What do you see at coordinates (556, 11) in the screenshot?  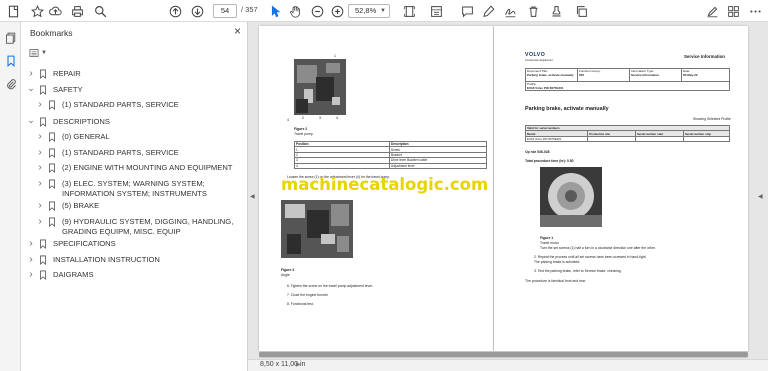 I see `stamp-icon` at bounding box center [556, 11].